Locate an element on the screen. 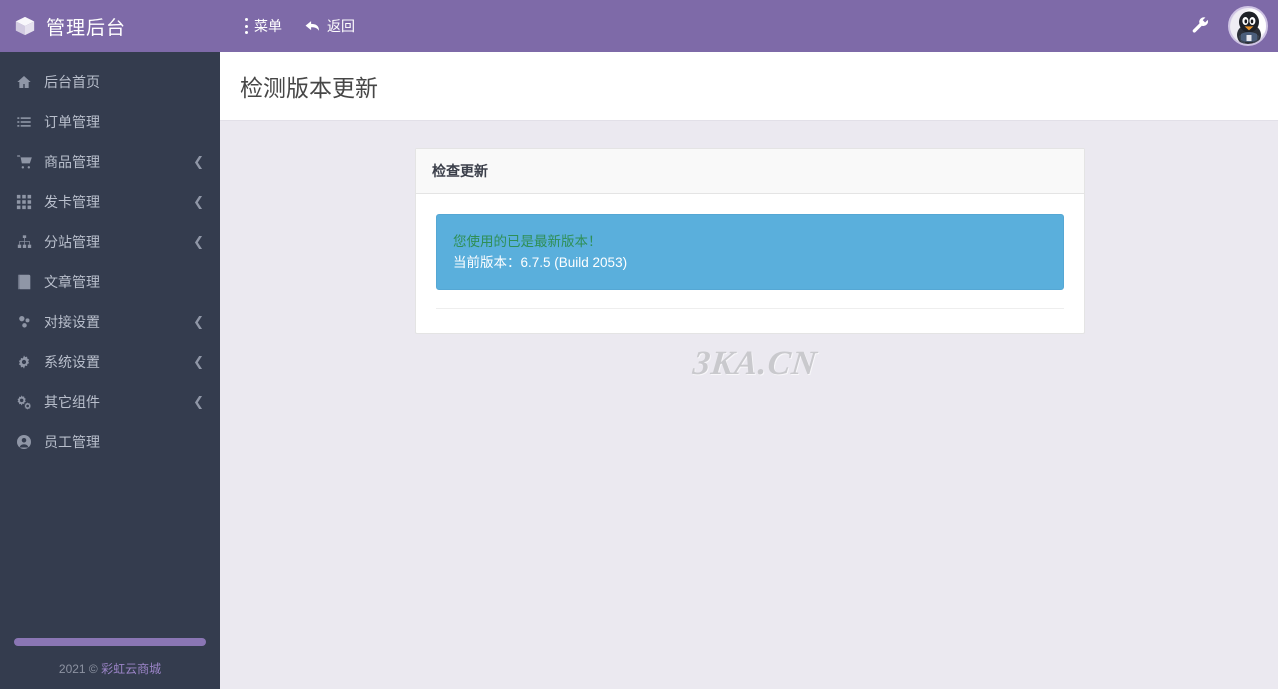 This screenshot has height=689, width=1278. sidebar-item-products: 商品管理 ❮ is located at coordinates (110, 162).